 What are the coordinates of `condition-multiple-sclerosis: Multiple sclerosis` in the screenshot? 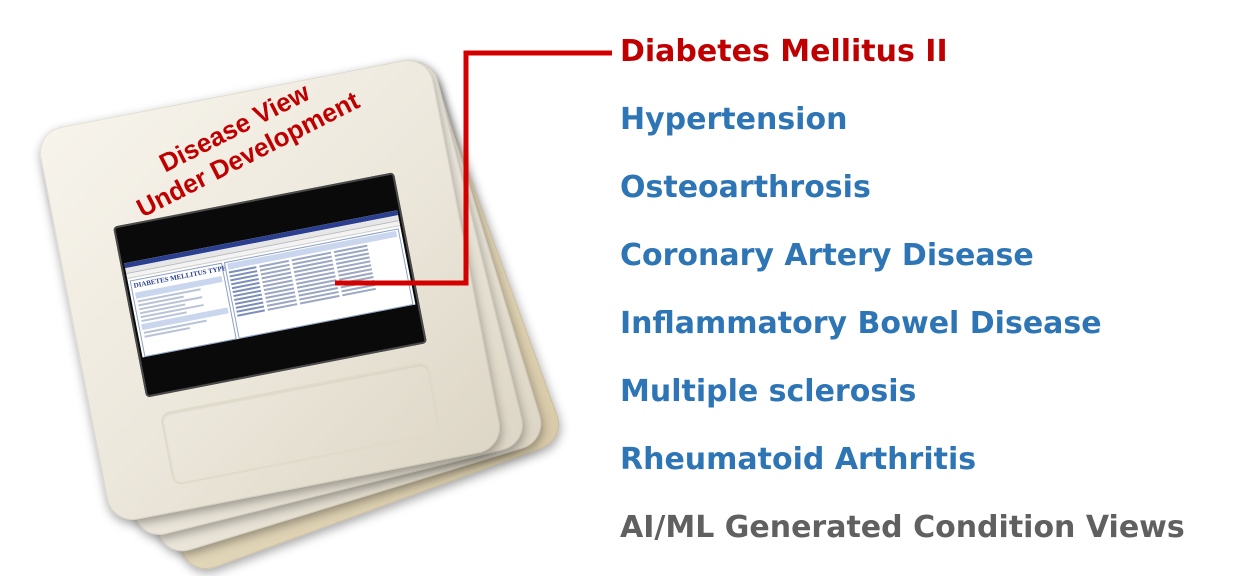 It's located at (902, 404).